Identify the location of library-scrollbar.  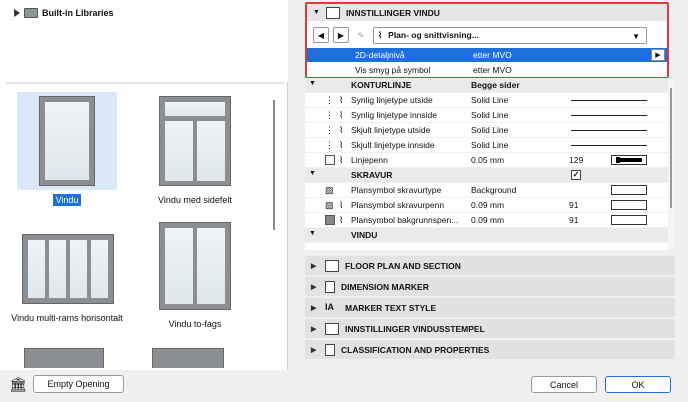
(274, 165).